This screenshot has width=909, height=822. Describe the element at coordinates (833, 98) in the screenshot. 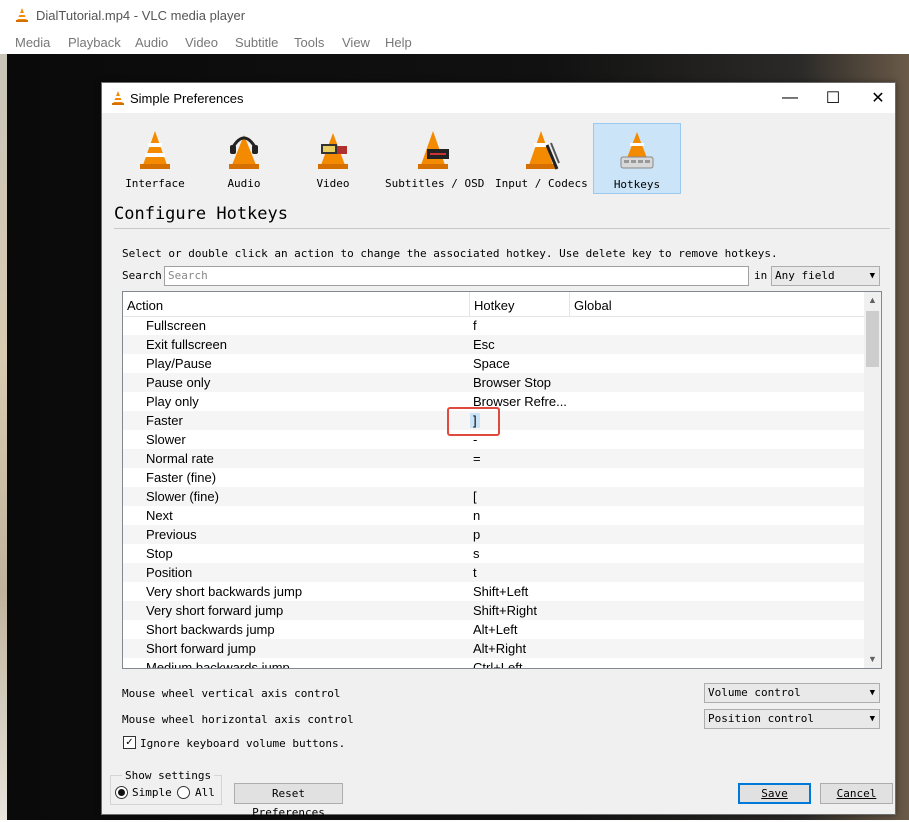

I see `maximize-button: ☐` at that location.